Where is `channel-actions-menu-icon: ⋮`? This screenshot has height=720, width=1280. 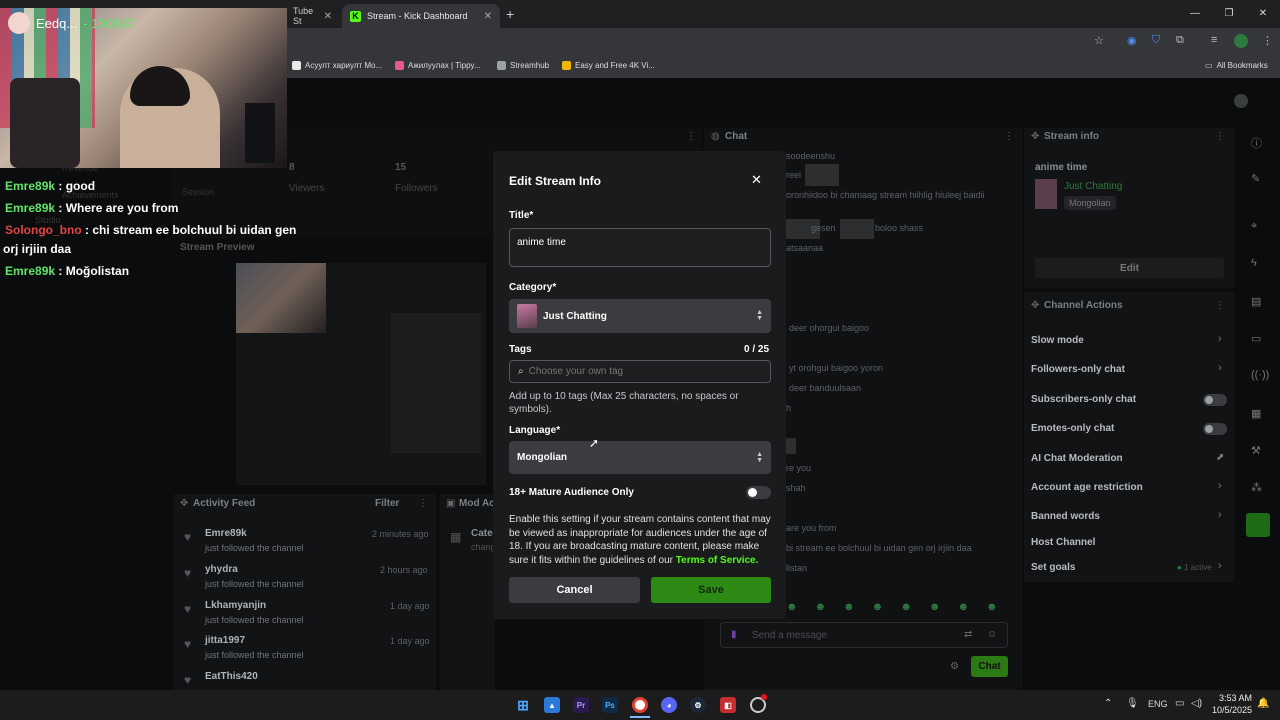
channel-actions-menu-icon: ⋮ is located at coordinates (1220, 305).